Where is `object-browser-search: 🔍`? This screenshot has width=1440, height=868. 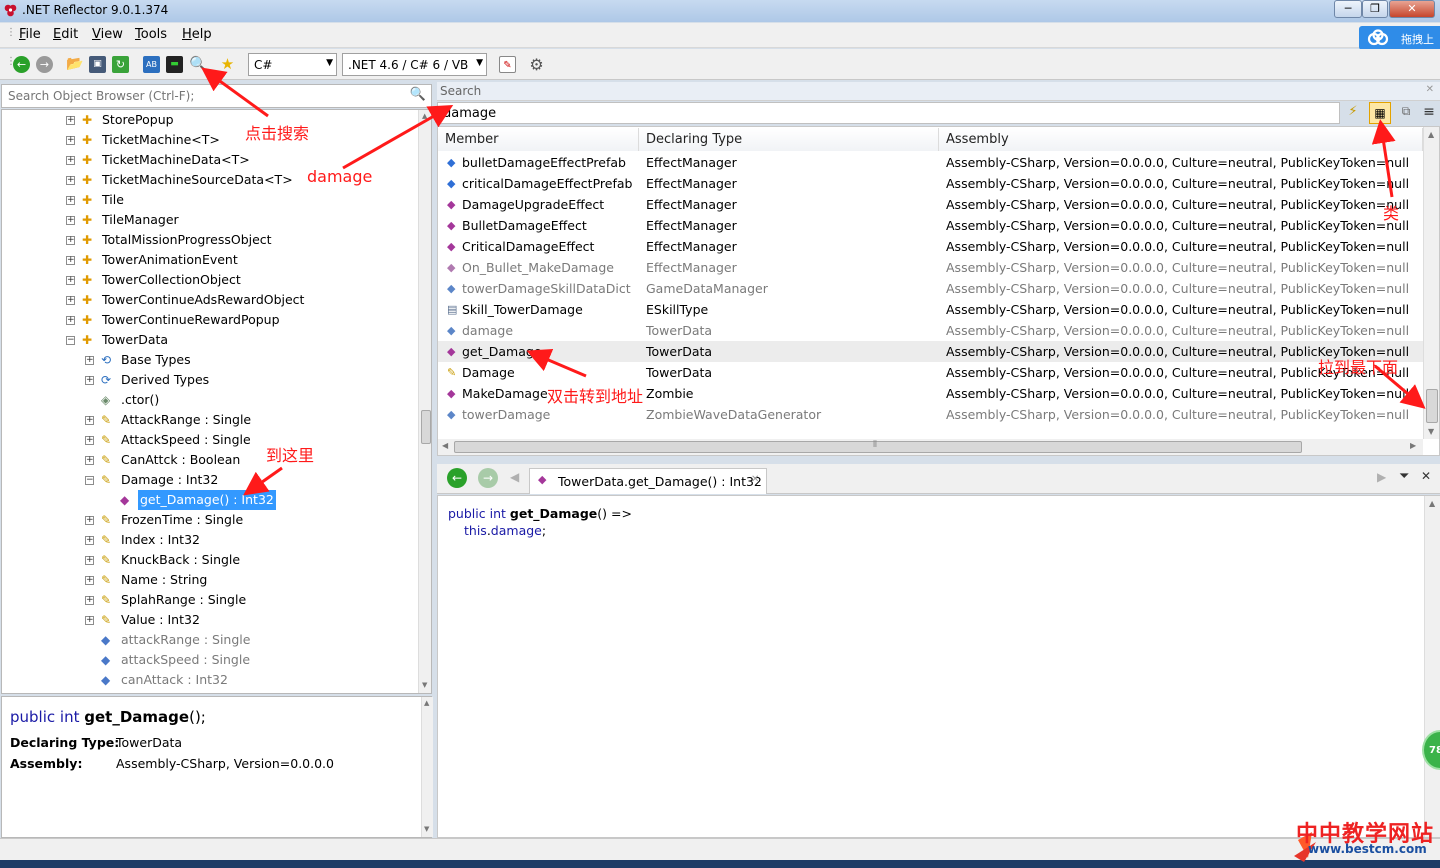 object-browser-search: 🔍 is located at coordinates (216, 96).